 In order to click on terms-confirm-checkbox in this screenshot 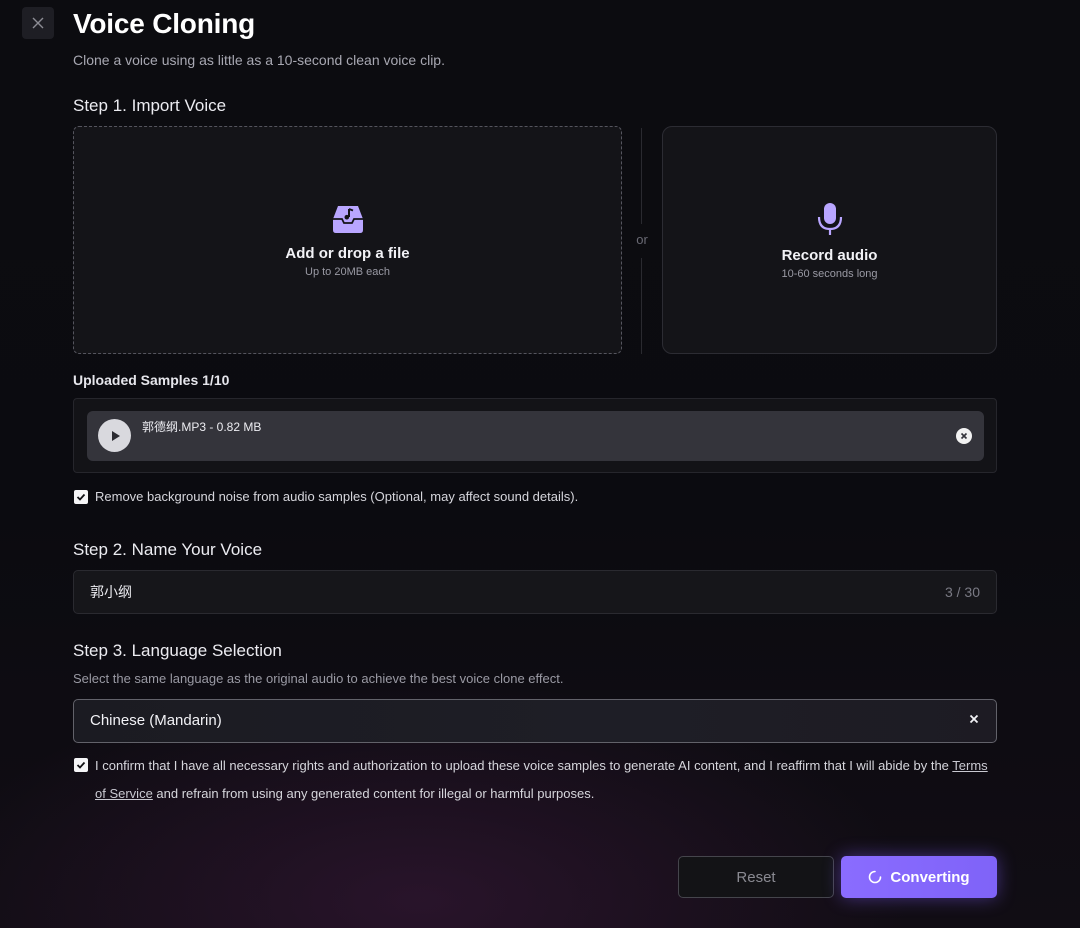, I will do `click(81, 765)`.